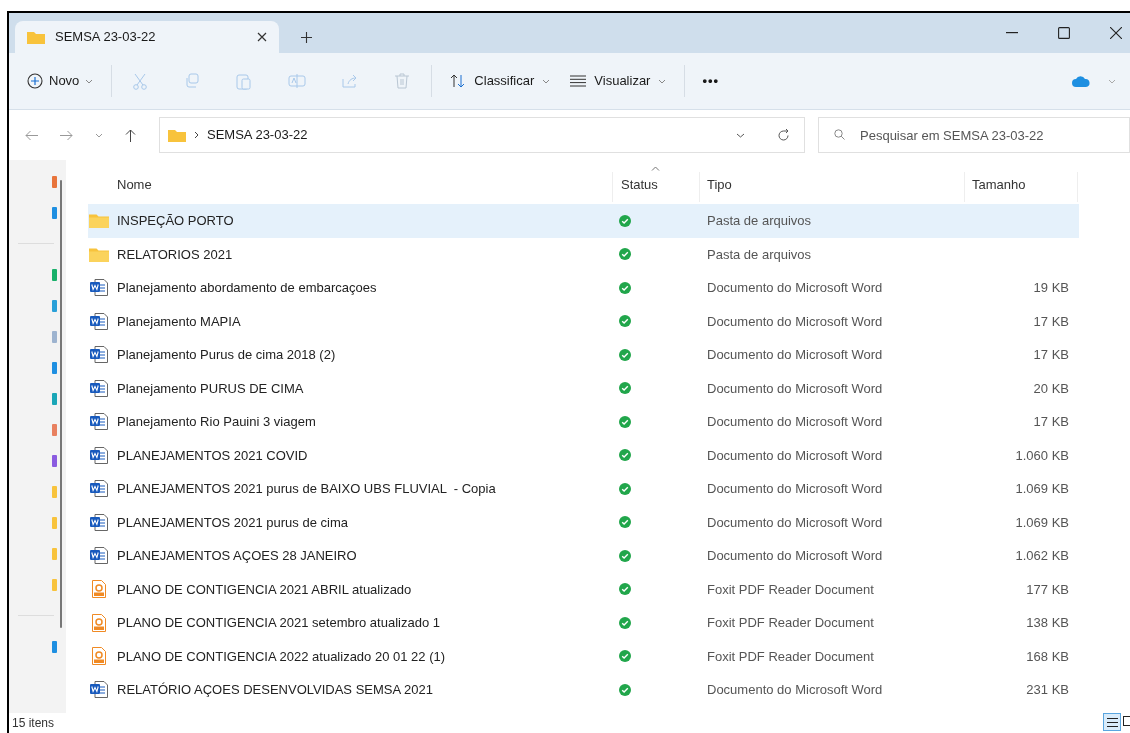 Image resolution: width=1130 pixels, height=733 pixels. I want to click on search-field: Pesquisar em SEMSA 23-03-22, so click(974, 135).